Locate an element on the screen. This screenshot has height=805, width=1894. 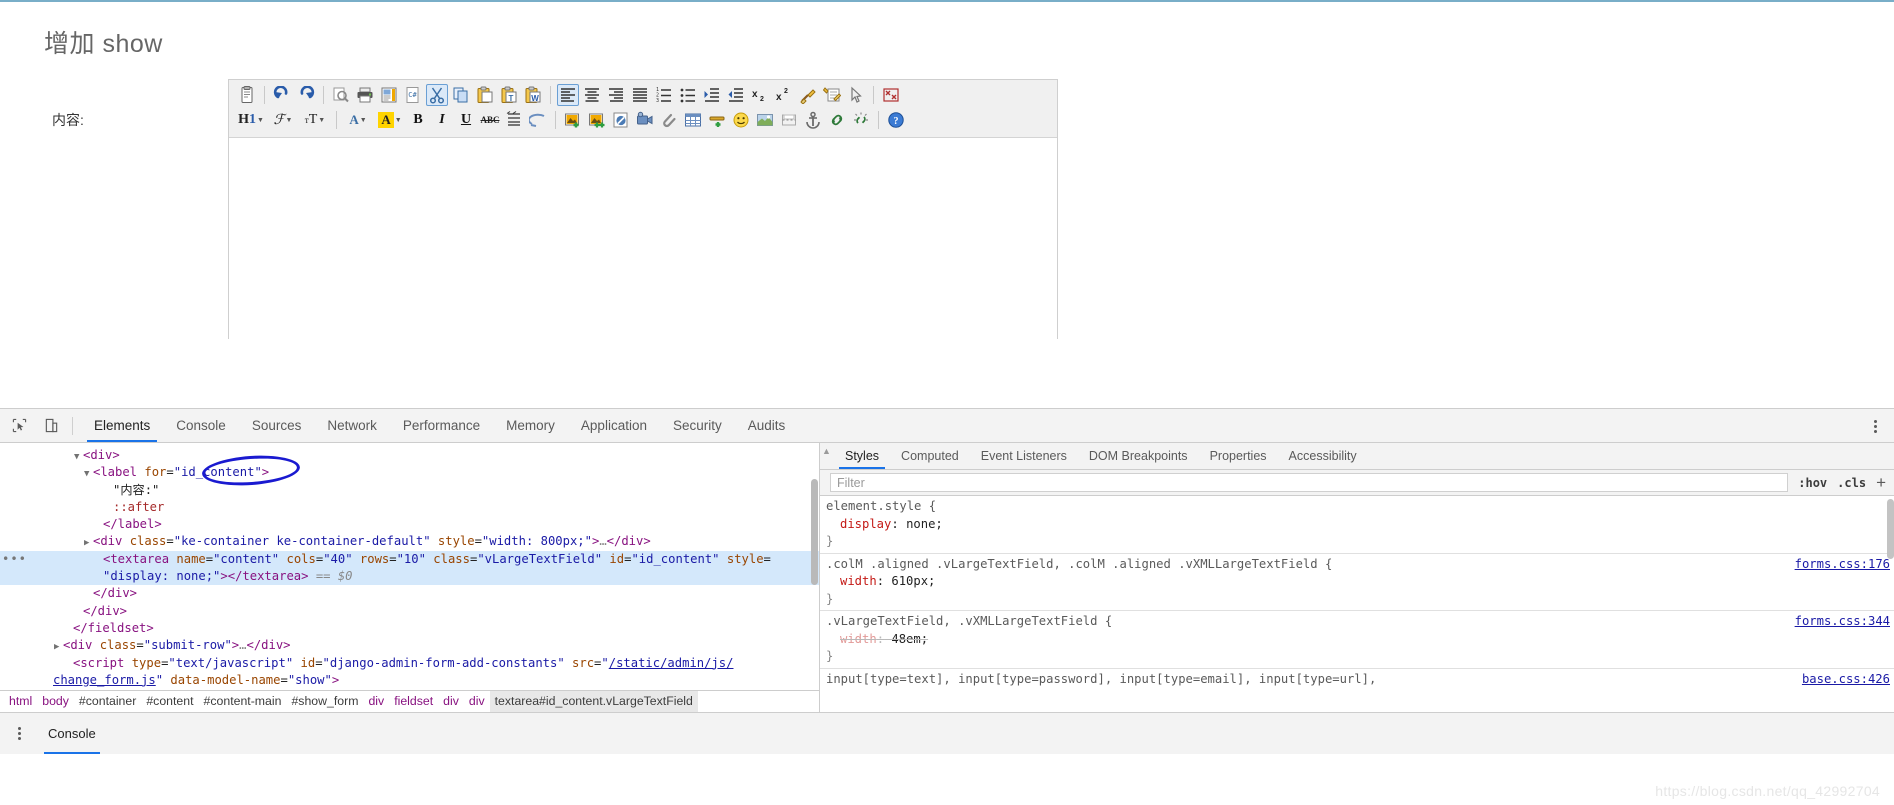
paste-icon is located at coordinates (485, 95).